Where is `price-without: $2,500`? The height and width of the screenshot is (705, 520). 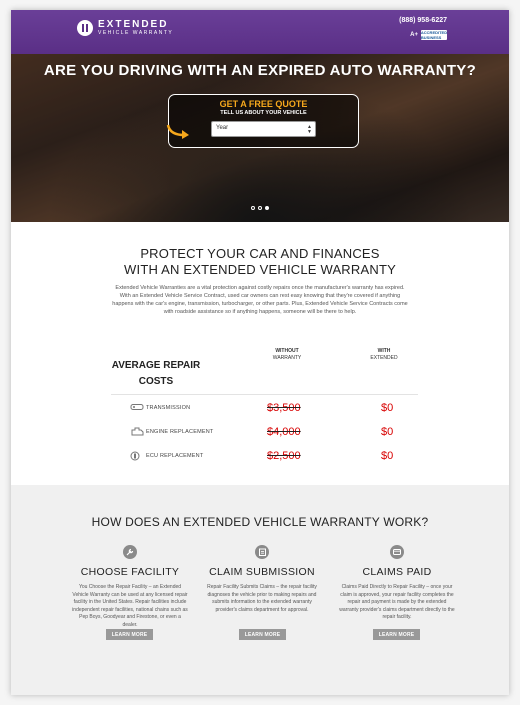 price-without: $2,500 is located at coordinates (284, 456).